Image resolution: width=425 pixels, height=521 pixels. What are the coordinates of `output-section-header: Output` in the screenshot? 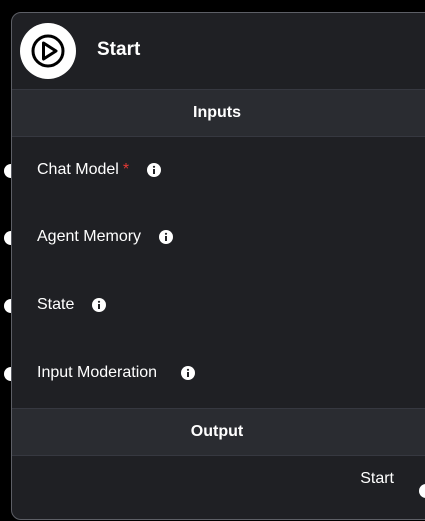 It's located at (218, 432).